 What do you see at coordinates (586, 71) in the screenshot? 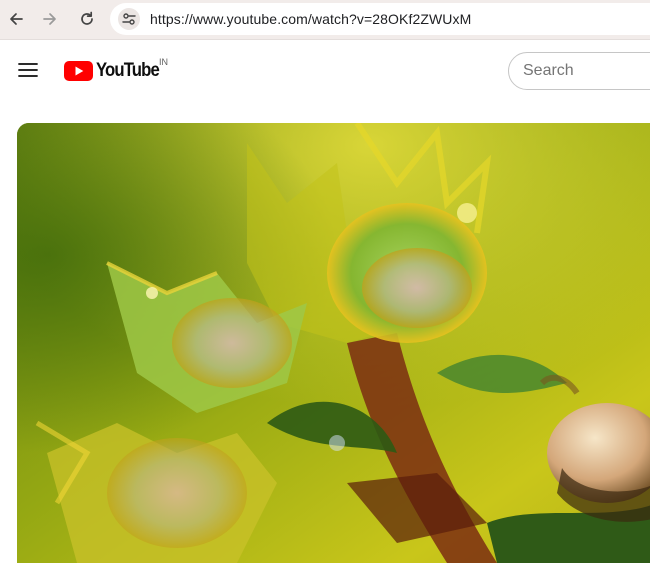
I see `search-input` at bounding box center [586, 71].